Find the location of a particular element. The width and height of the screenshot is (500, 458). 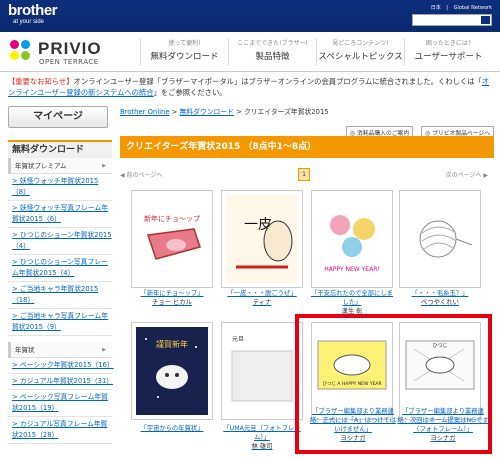

nav-free-download: 使って便利! 無料ダウンロード is located at coordinates (184, 52).